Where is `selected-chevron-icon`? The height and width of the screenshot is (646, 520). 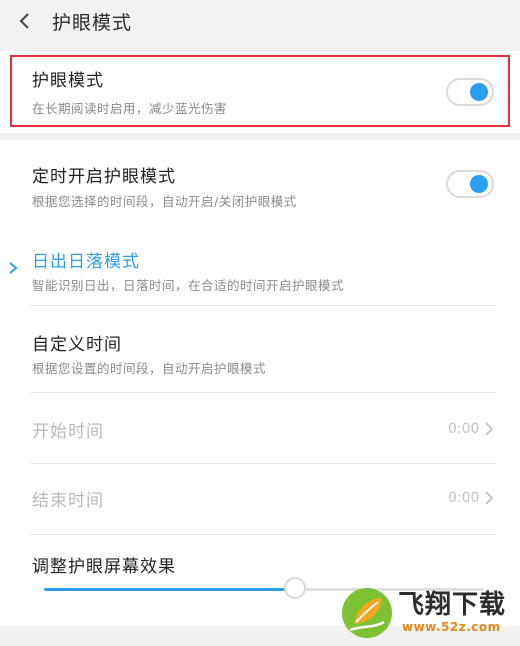
selected-chevron-icon is located at coordinates (13, 268).